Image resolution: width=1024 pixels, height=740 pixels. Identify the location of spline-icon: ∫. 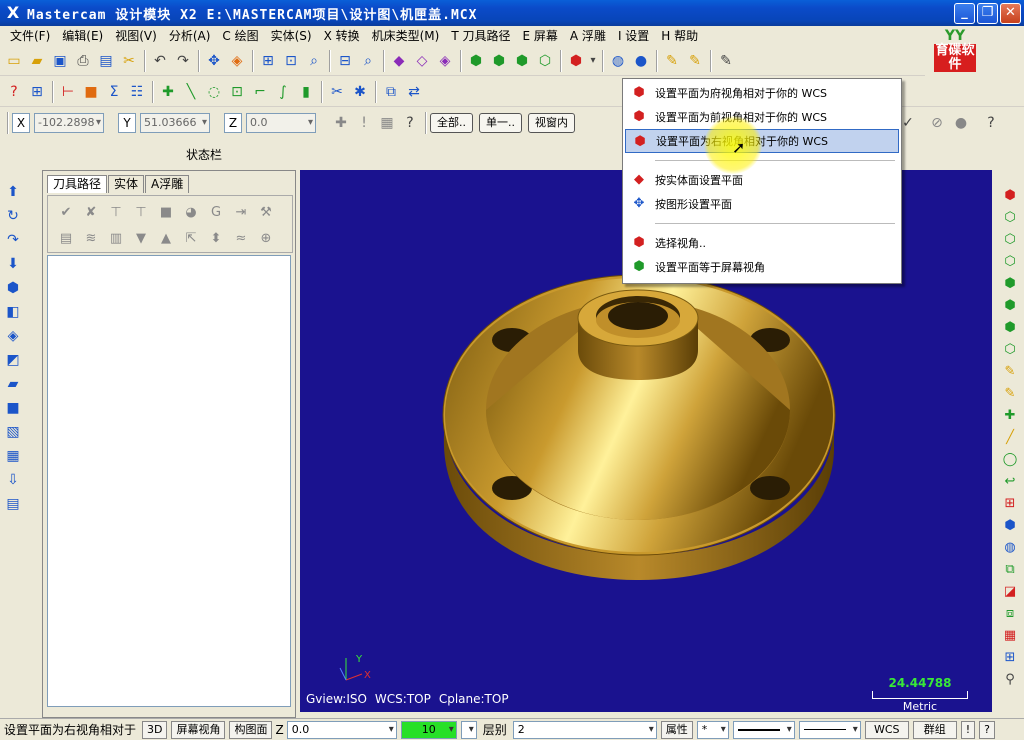
(283, 92).